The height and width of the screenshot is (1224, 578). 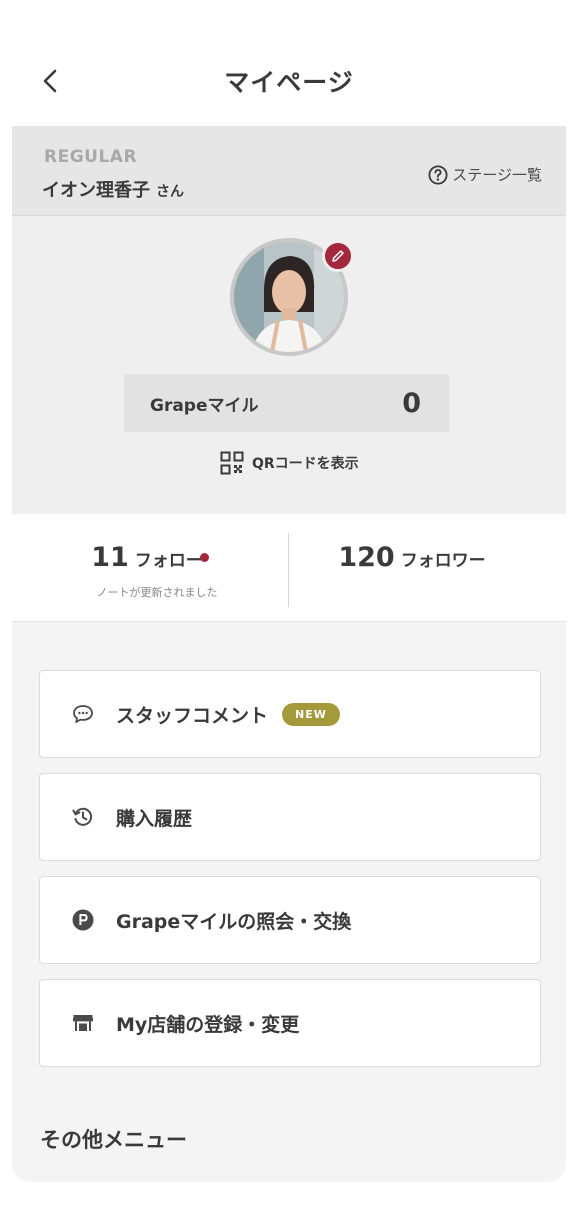 I want to click on following-button: 11 フォロー, so click(x=147, y=557).